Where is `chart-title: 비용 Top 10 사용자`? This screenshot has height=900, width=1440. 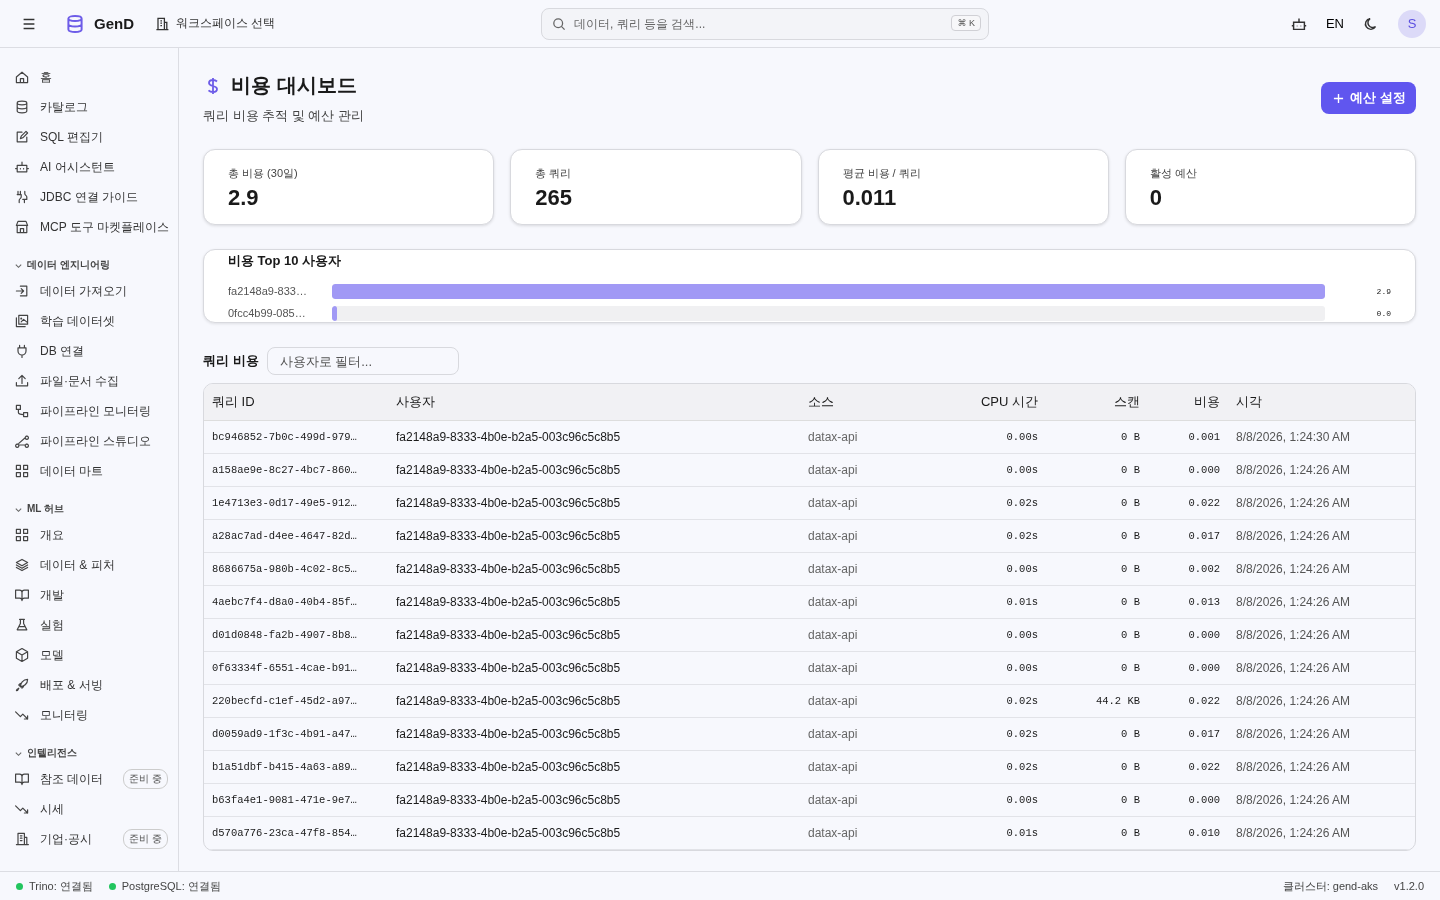 chart-title: 비용 Top 10 사용자 is located at coordinates (285, 261).